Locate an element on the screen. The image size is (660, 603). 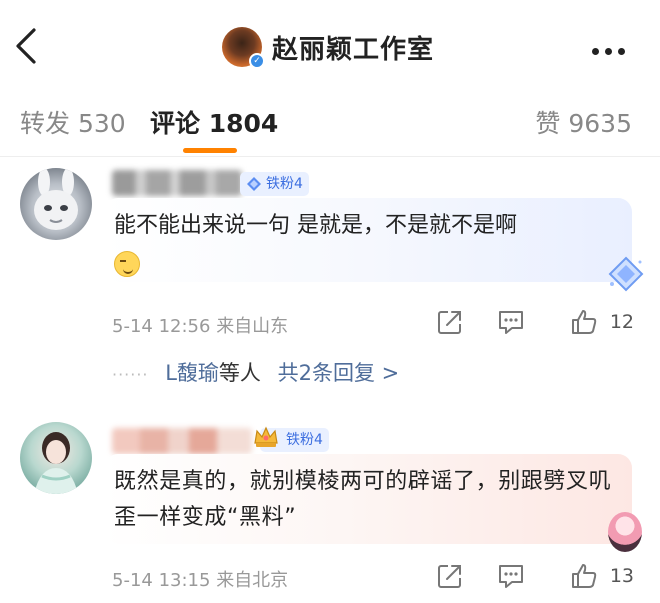
view-replies-link: ······ L馥瑜等人 共2条回复 > is located at coordinates (255, 372).